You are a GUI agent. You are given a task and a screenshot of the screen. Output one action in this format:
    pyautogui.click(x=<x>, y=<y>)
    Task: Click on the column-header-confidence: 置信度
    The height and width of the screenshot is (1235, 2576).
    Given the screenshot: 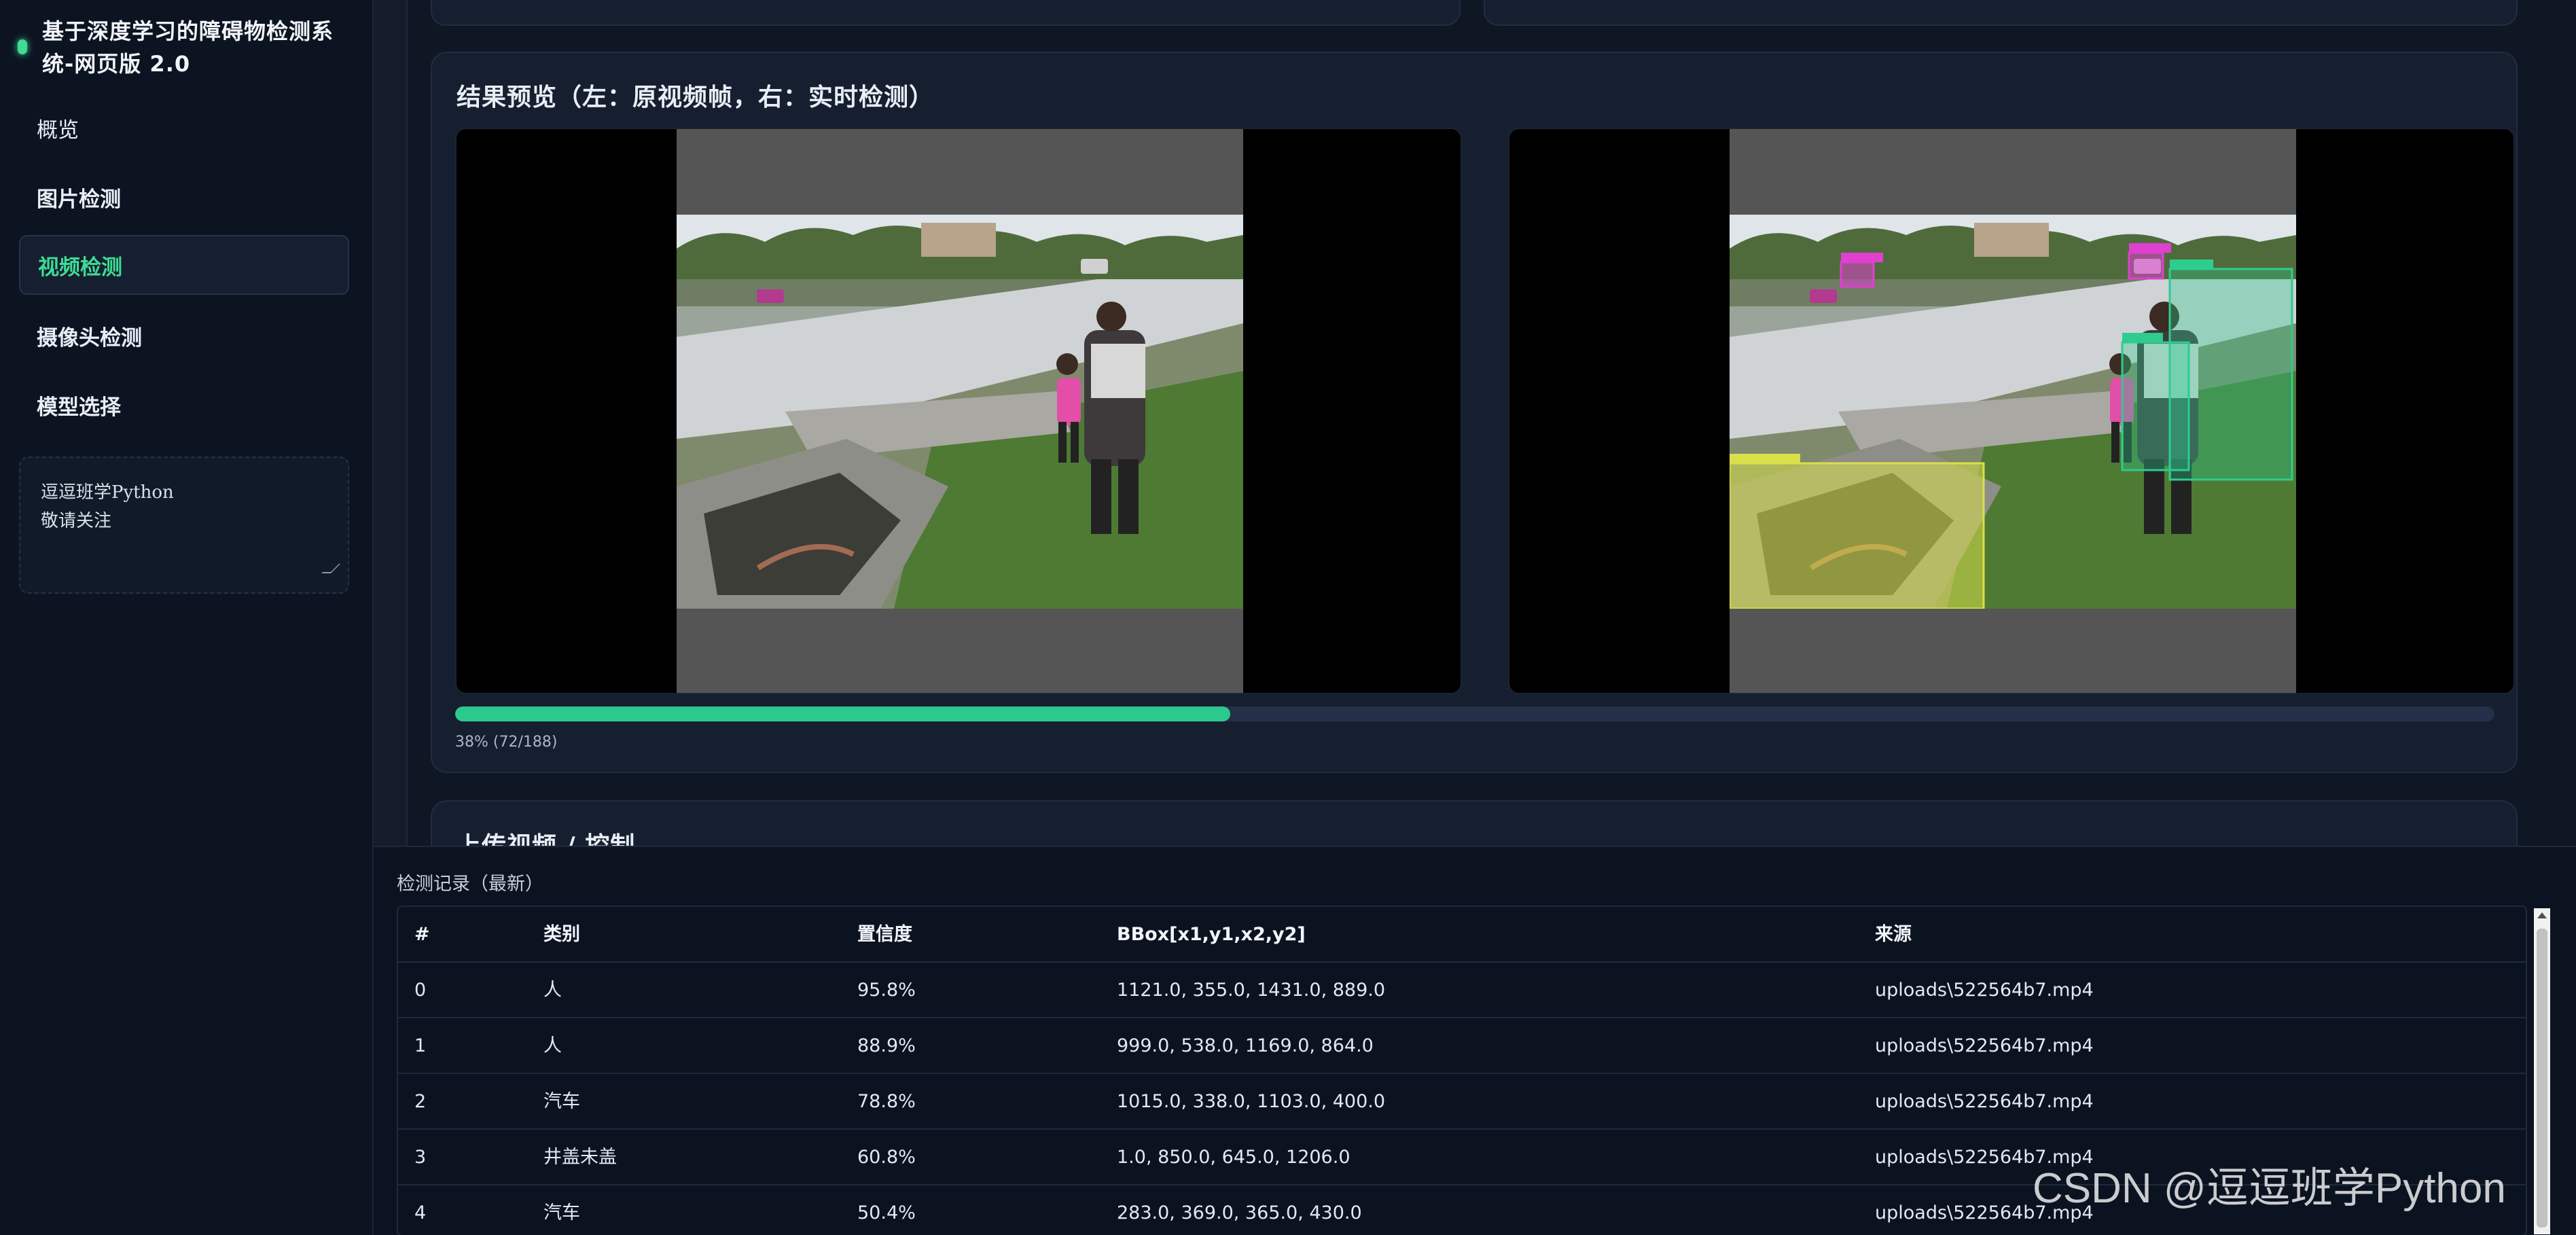 What is the action you would take?
    pyautogui.click(x=884, y=934)
    